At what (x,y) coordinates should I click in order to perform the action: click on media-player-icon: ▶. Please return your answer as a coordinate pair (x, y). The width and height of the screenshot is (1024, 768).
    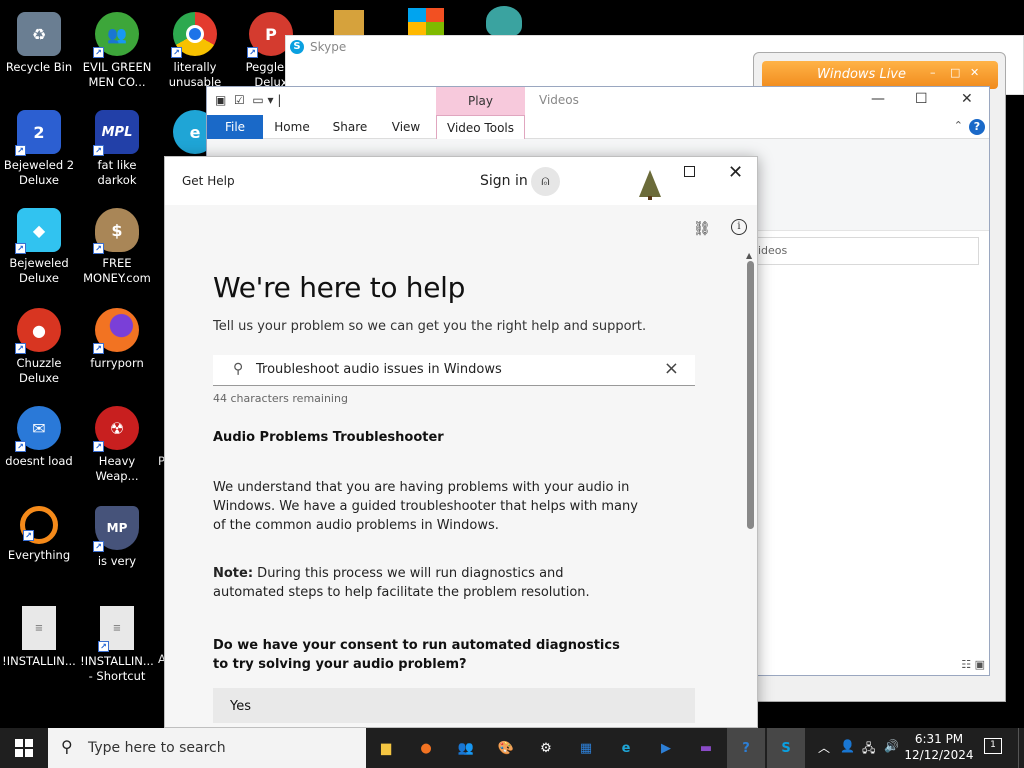
    Looking at the image, I should click on (666, 748).